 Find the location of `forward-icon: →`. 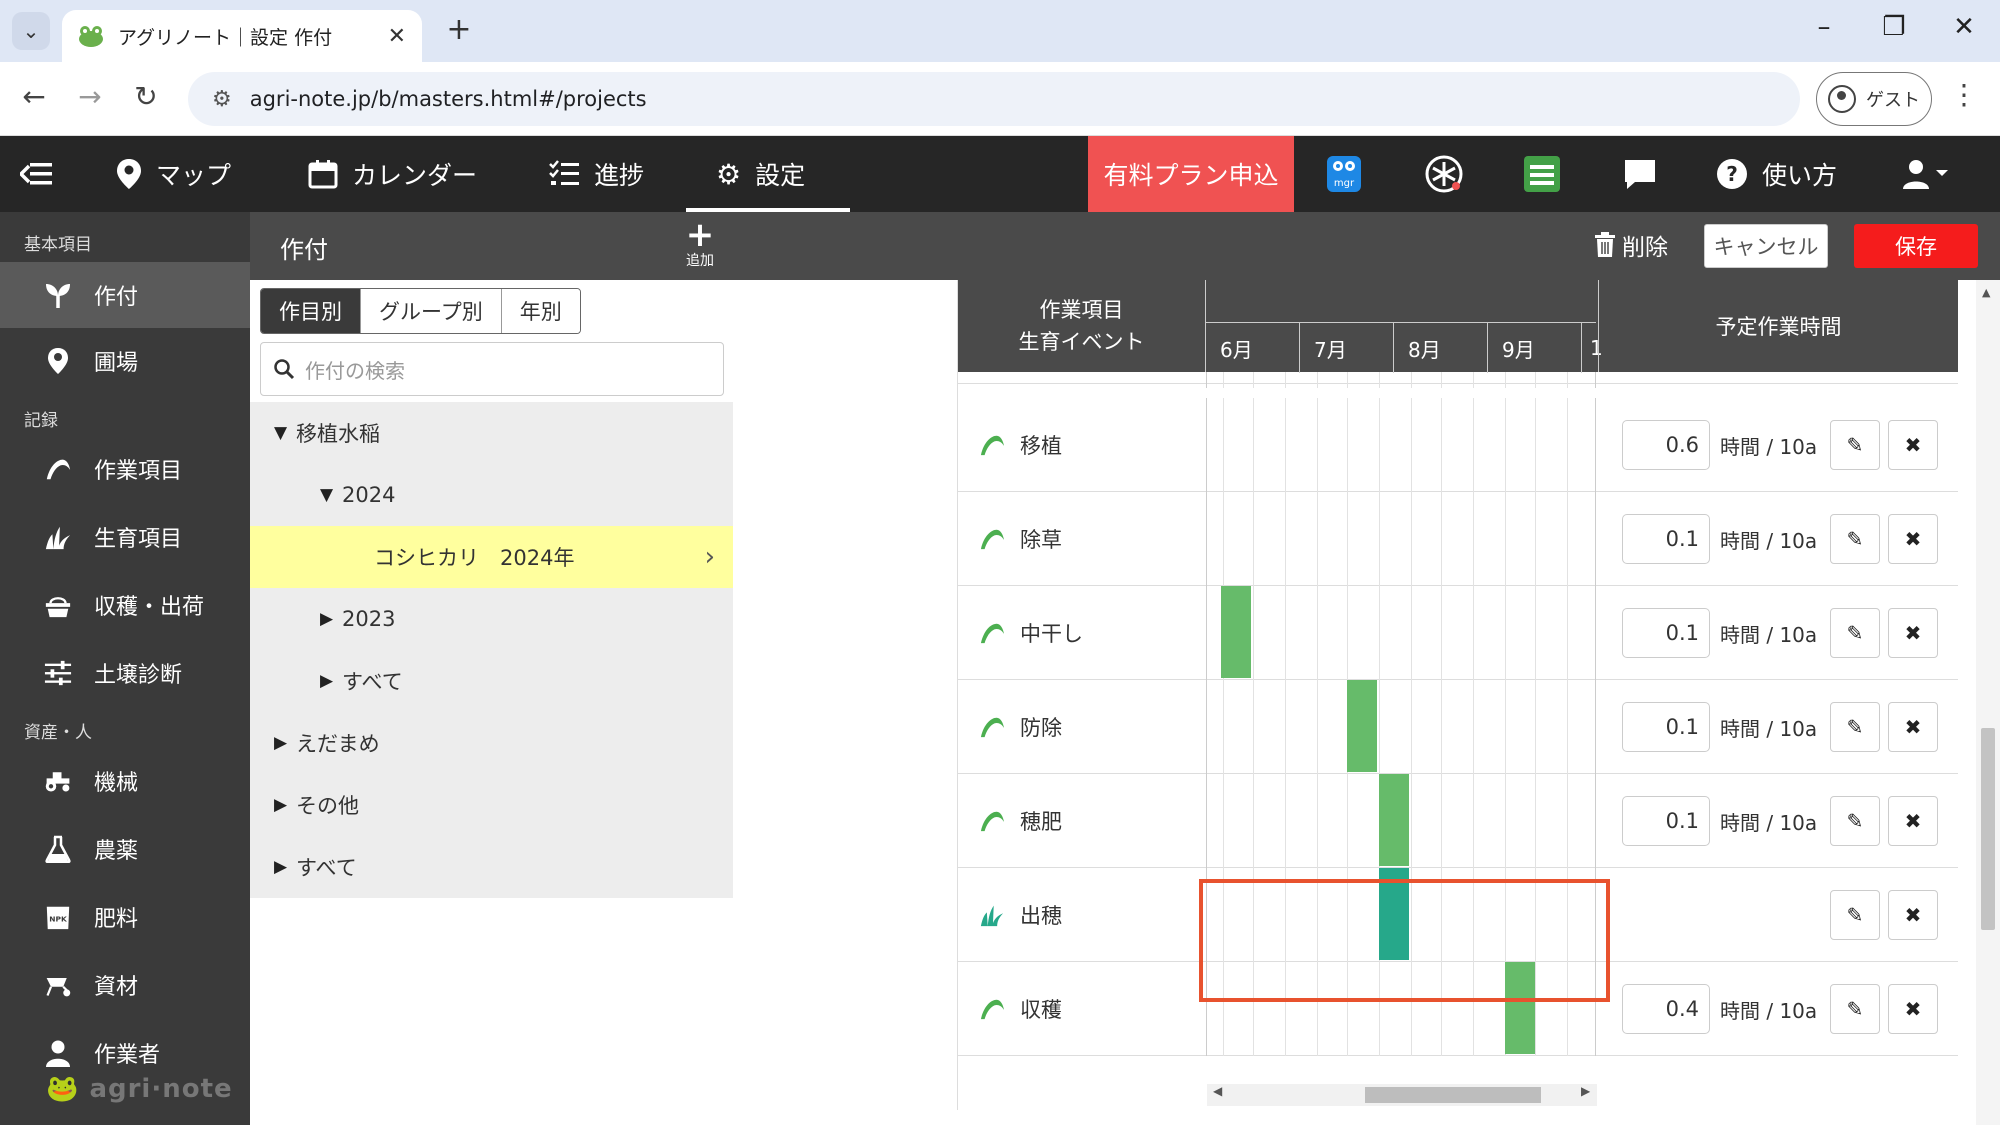

forward-icon: → is located at coordinates (90, 96).